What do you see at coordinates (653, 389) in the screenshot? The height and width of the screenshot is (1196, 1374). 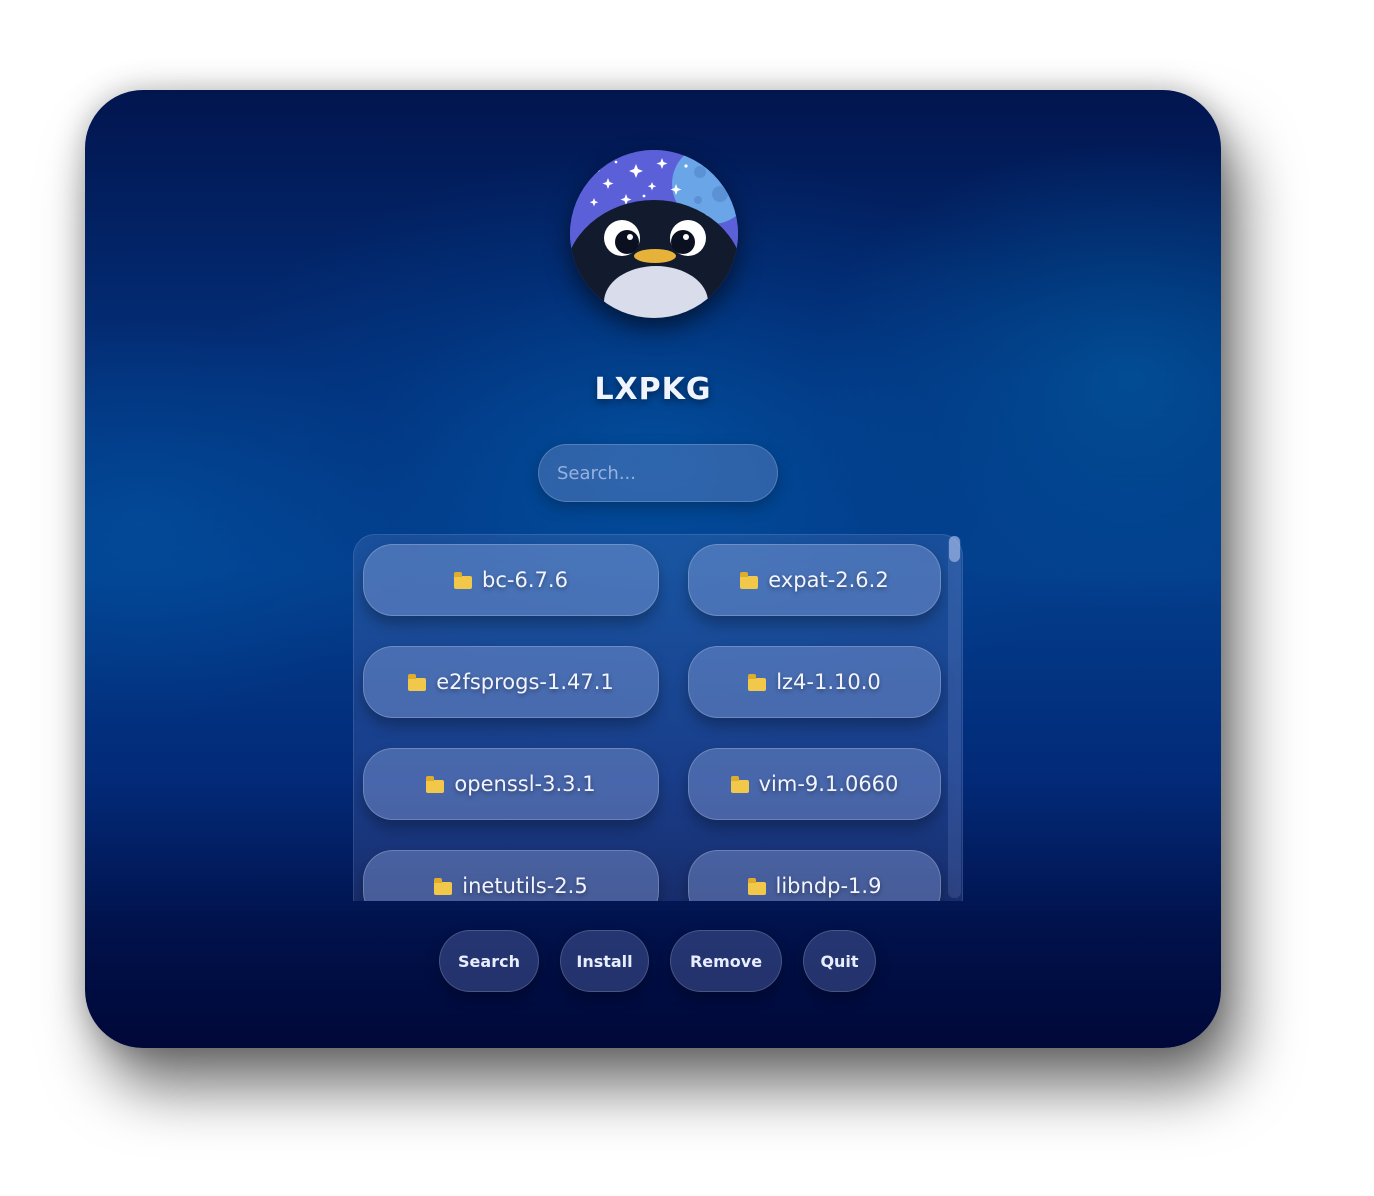 I see `app-title: LXPKG` at bounding box center [653, 389].